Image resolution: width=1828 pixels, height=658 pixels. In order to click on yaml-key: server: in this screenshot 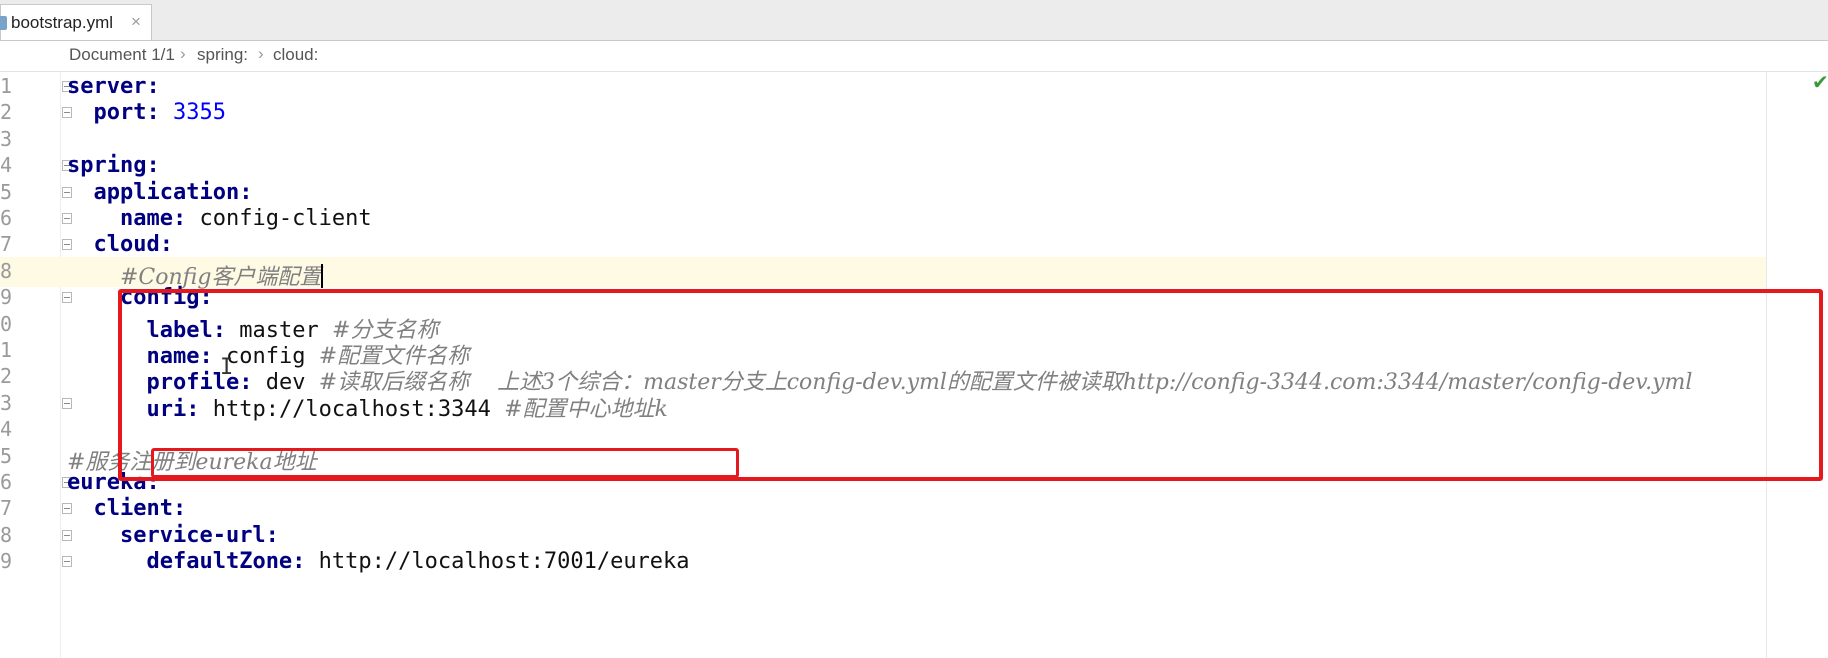, I will do `click(113, 86)`.